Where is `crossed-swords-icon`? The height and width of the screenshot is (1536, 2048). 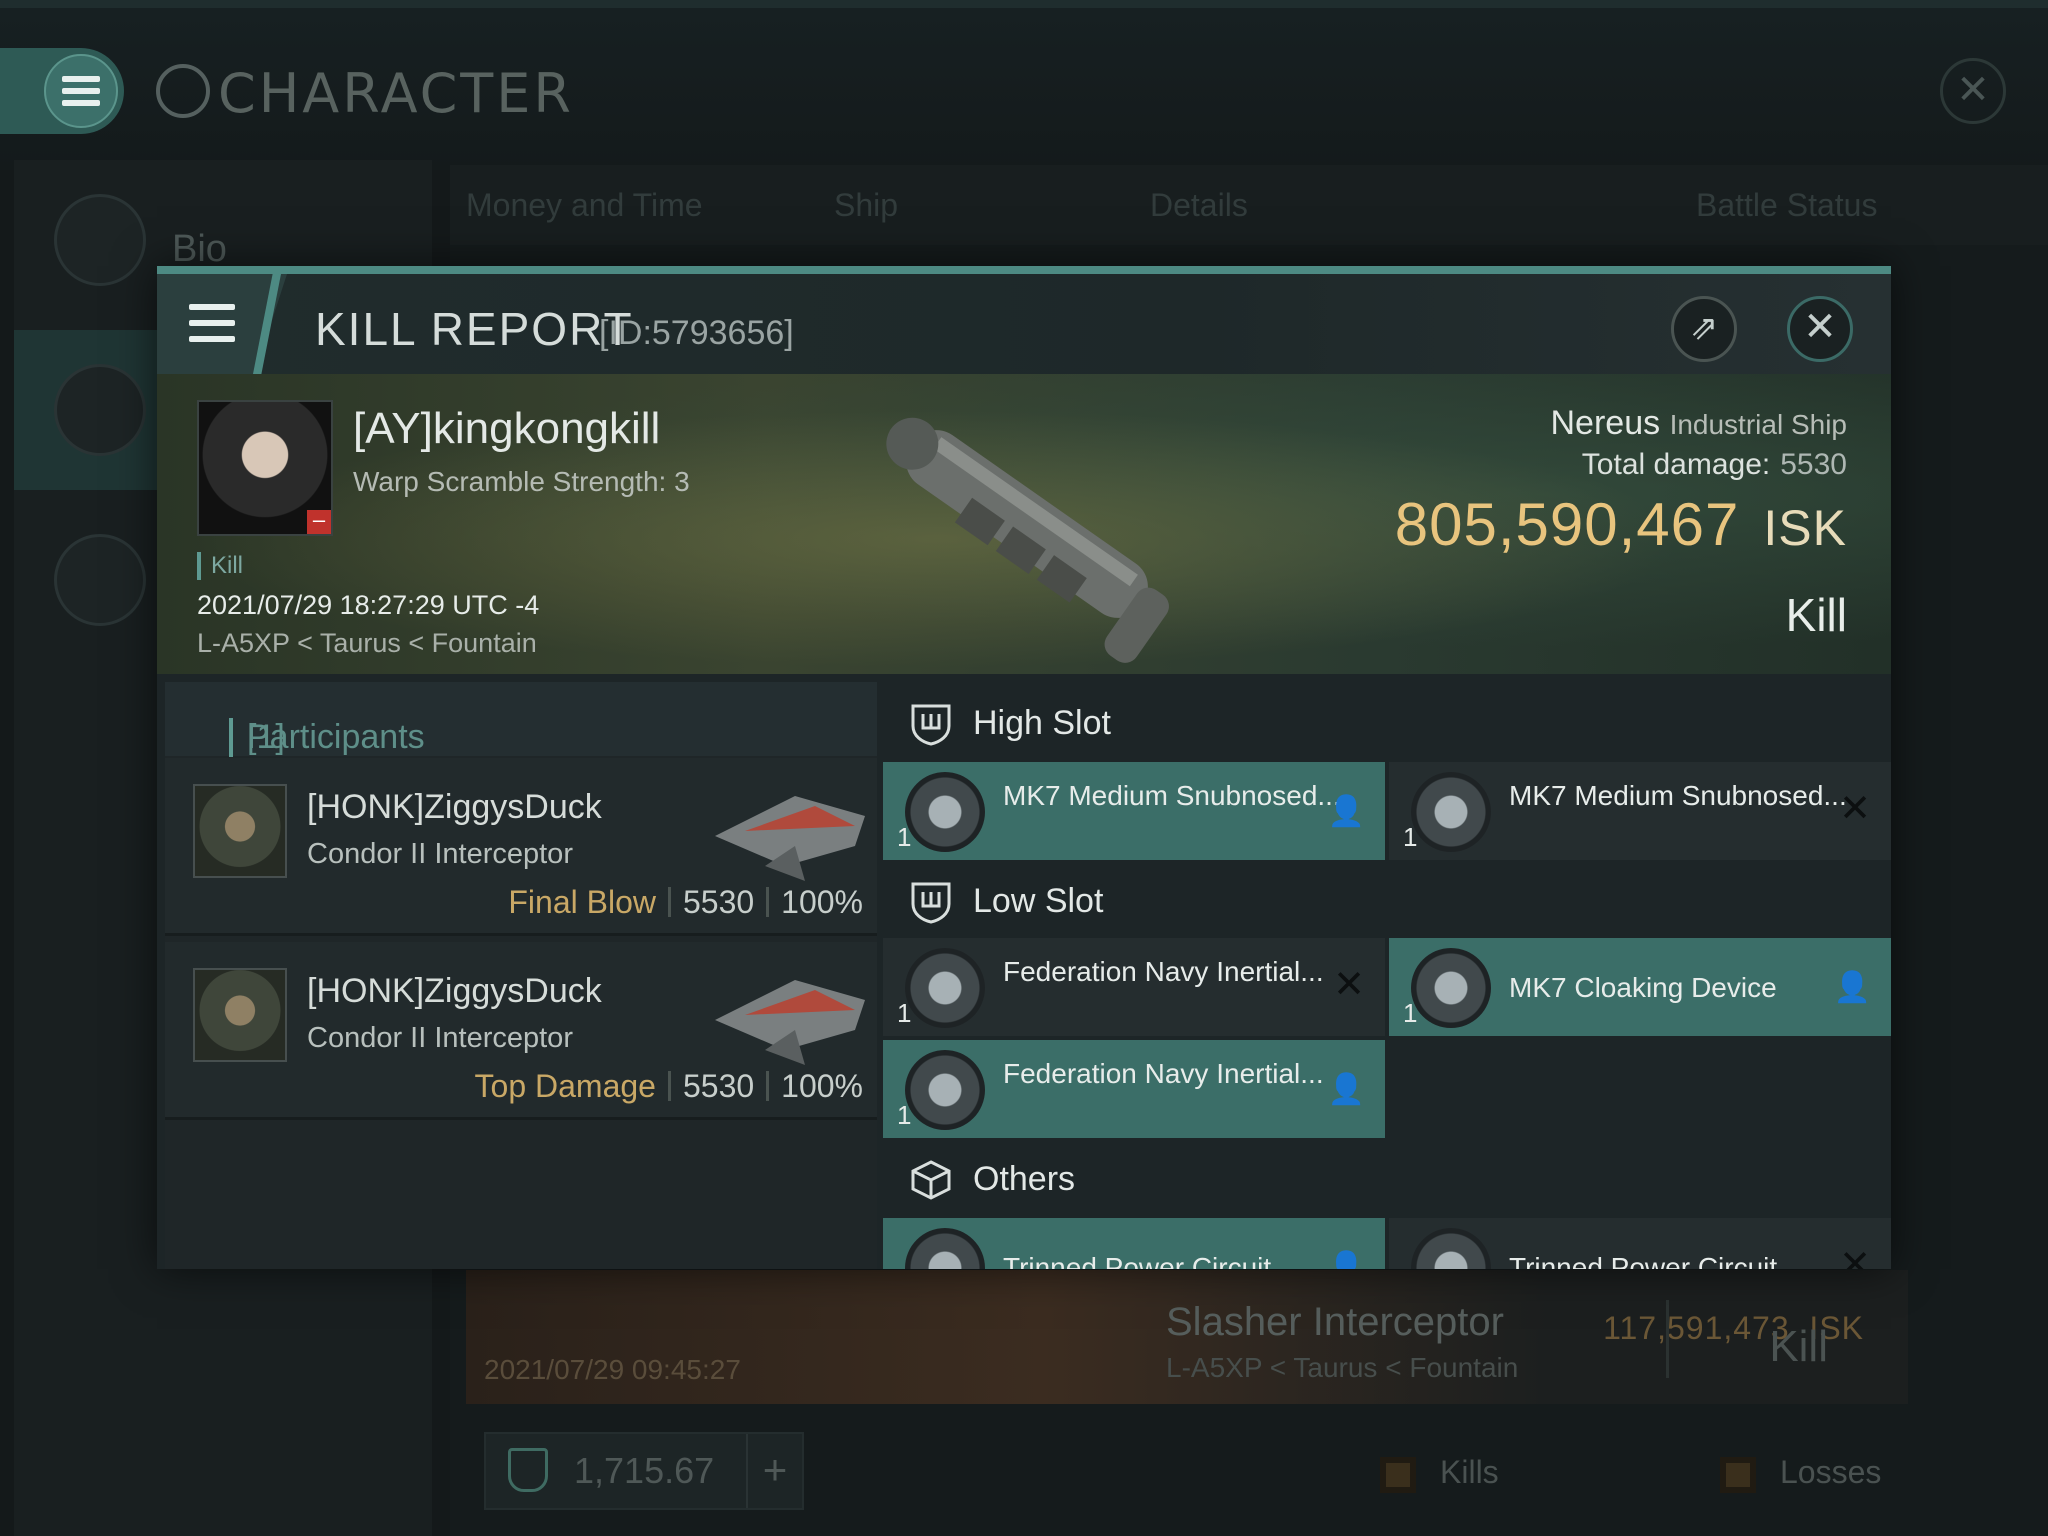 crossed-swords-icon is located at coordinates (100, 410).